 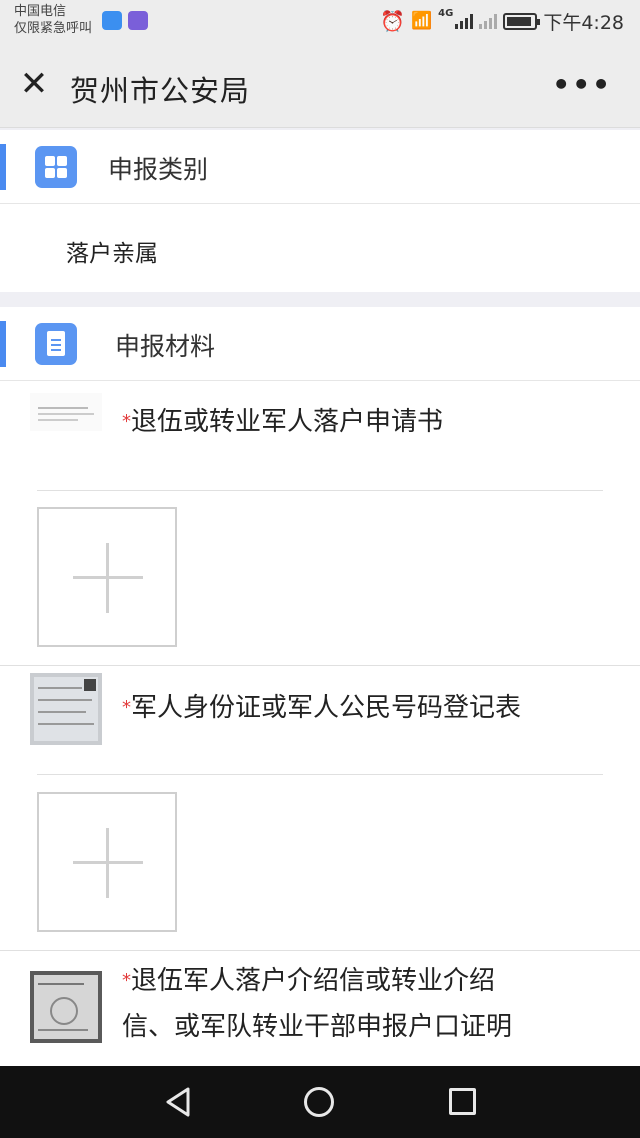 What do you see at coordinates (320, 211) in the screenshot?
I see `category-card: 申报类别 落户亲属` at bounding box center [320, 211].